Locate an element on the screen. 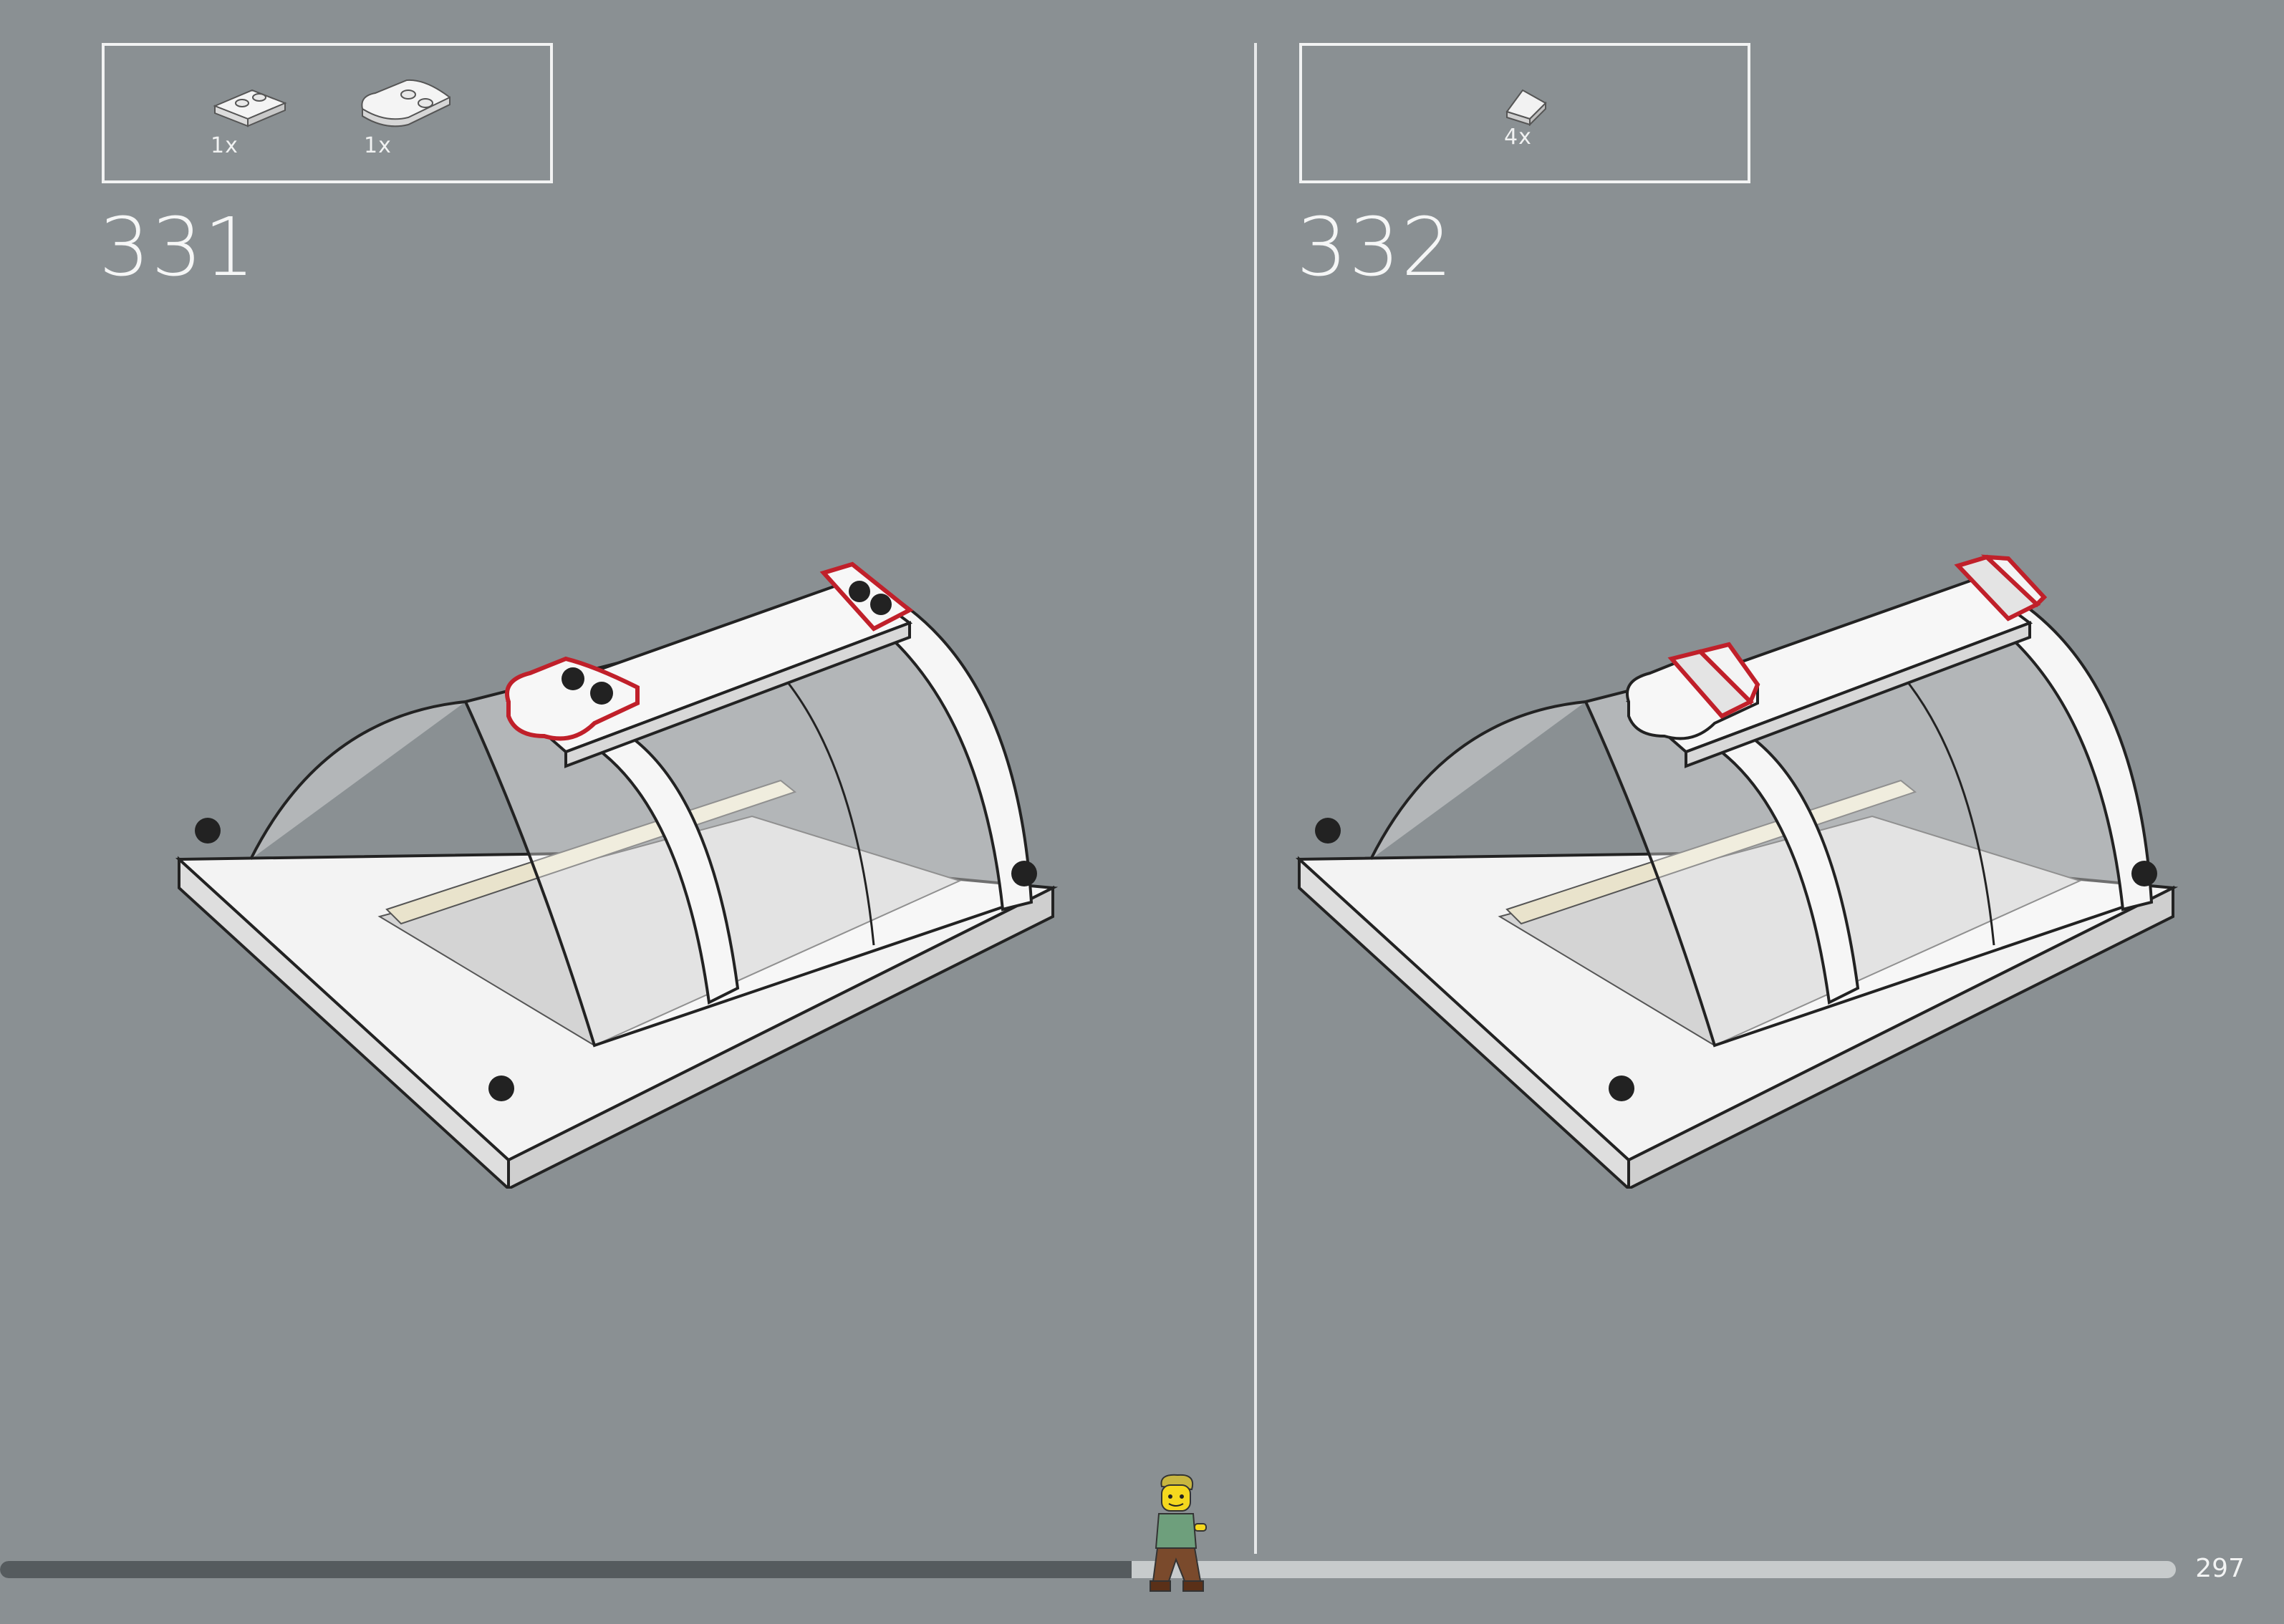 The height and width of the screenshot is (1624, 2284). build-progress-bar is located at coordinates (1088, 1569).